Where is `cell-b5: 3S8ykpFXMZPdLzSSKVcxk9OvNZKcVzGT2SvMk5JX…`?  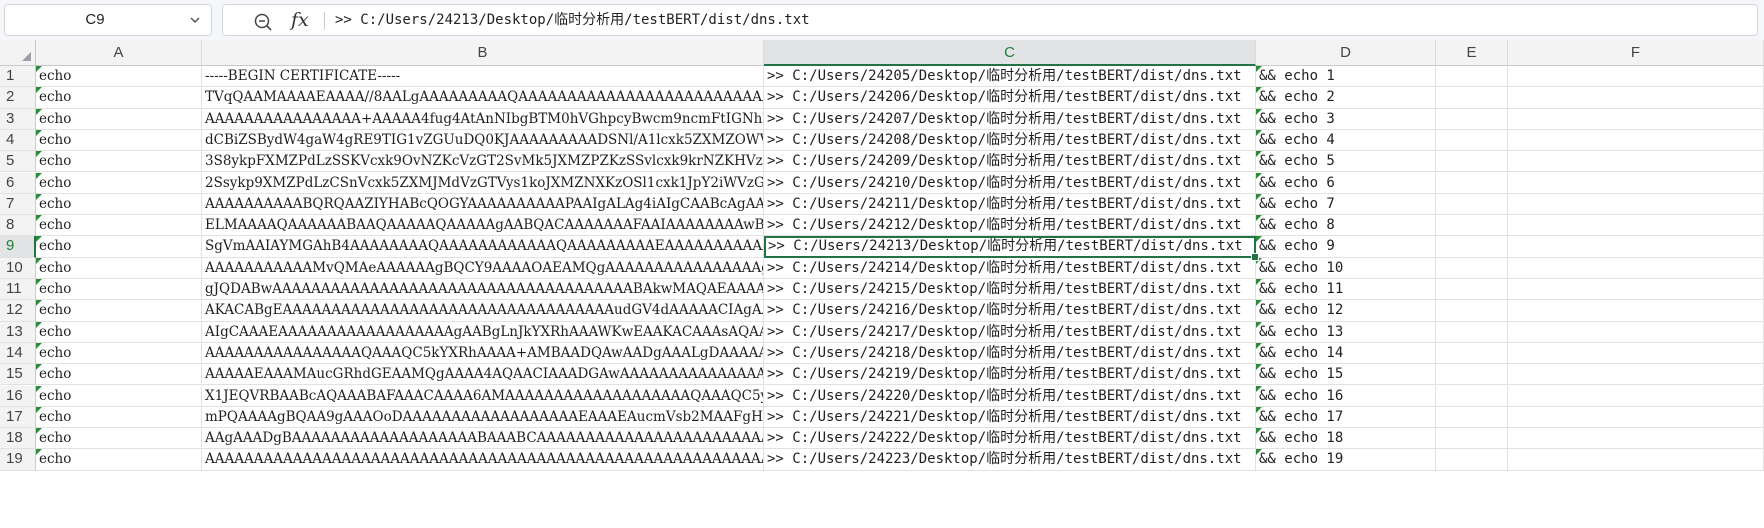
cell-b5: 3S8ykpFXMZPdLzSSKVcxk9OvNZKcVzGT2SvMk5JX… is located at coordinates (483, 162).